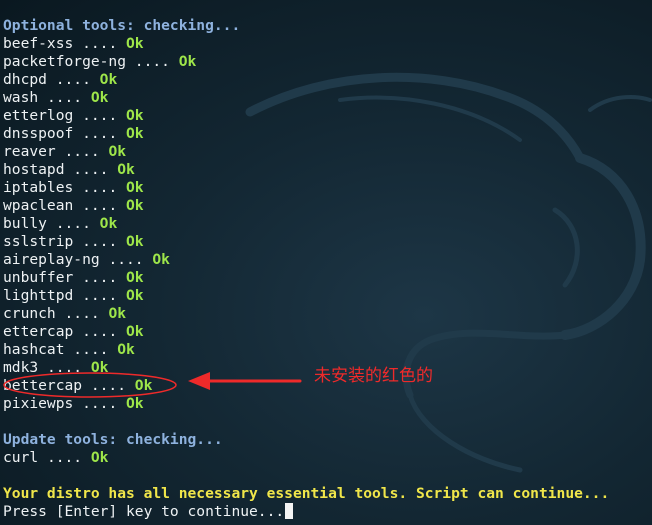 The image size is (652, 525). What do you see at coordinates (38, 187) in the screenshot?
I see `tool-name: iptables` at bounding box center [38, 187].